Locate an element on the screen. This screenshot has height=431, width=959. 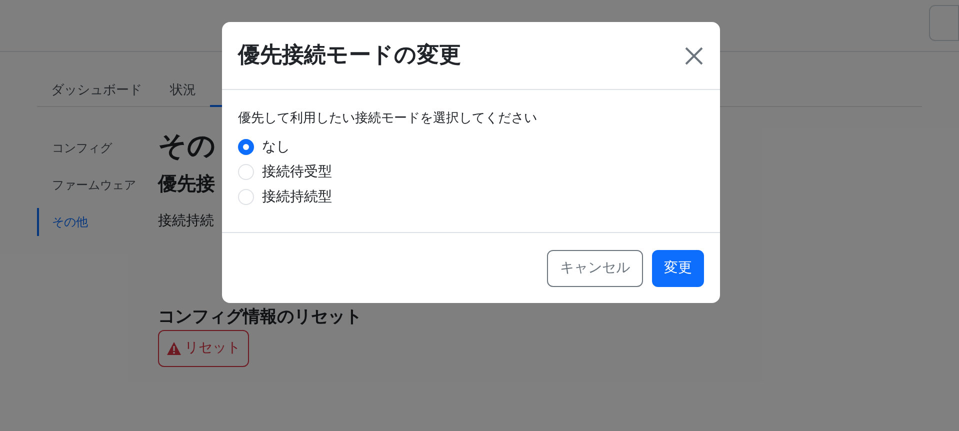
close-icon is located at coordinates (694, 55).